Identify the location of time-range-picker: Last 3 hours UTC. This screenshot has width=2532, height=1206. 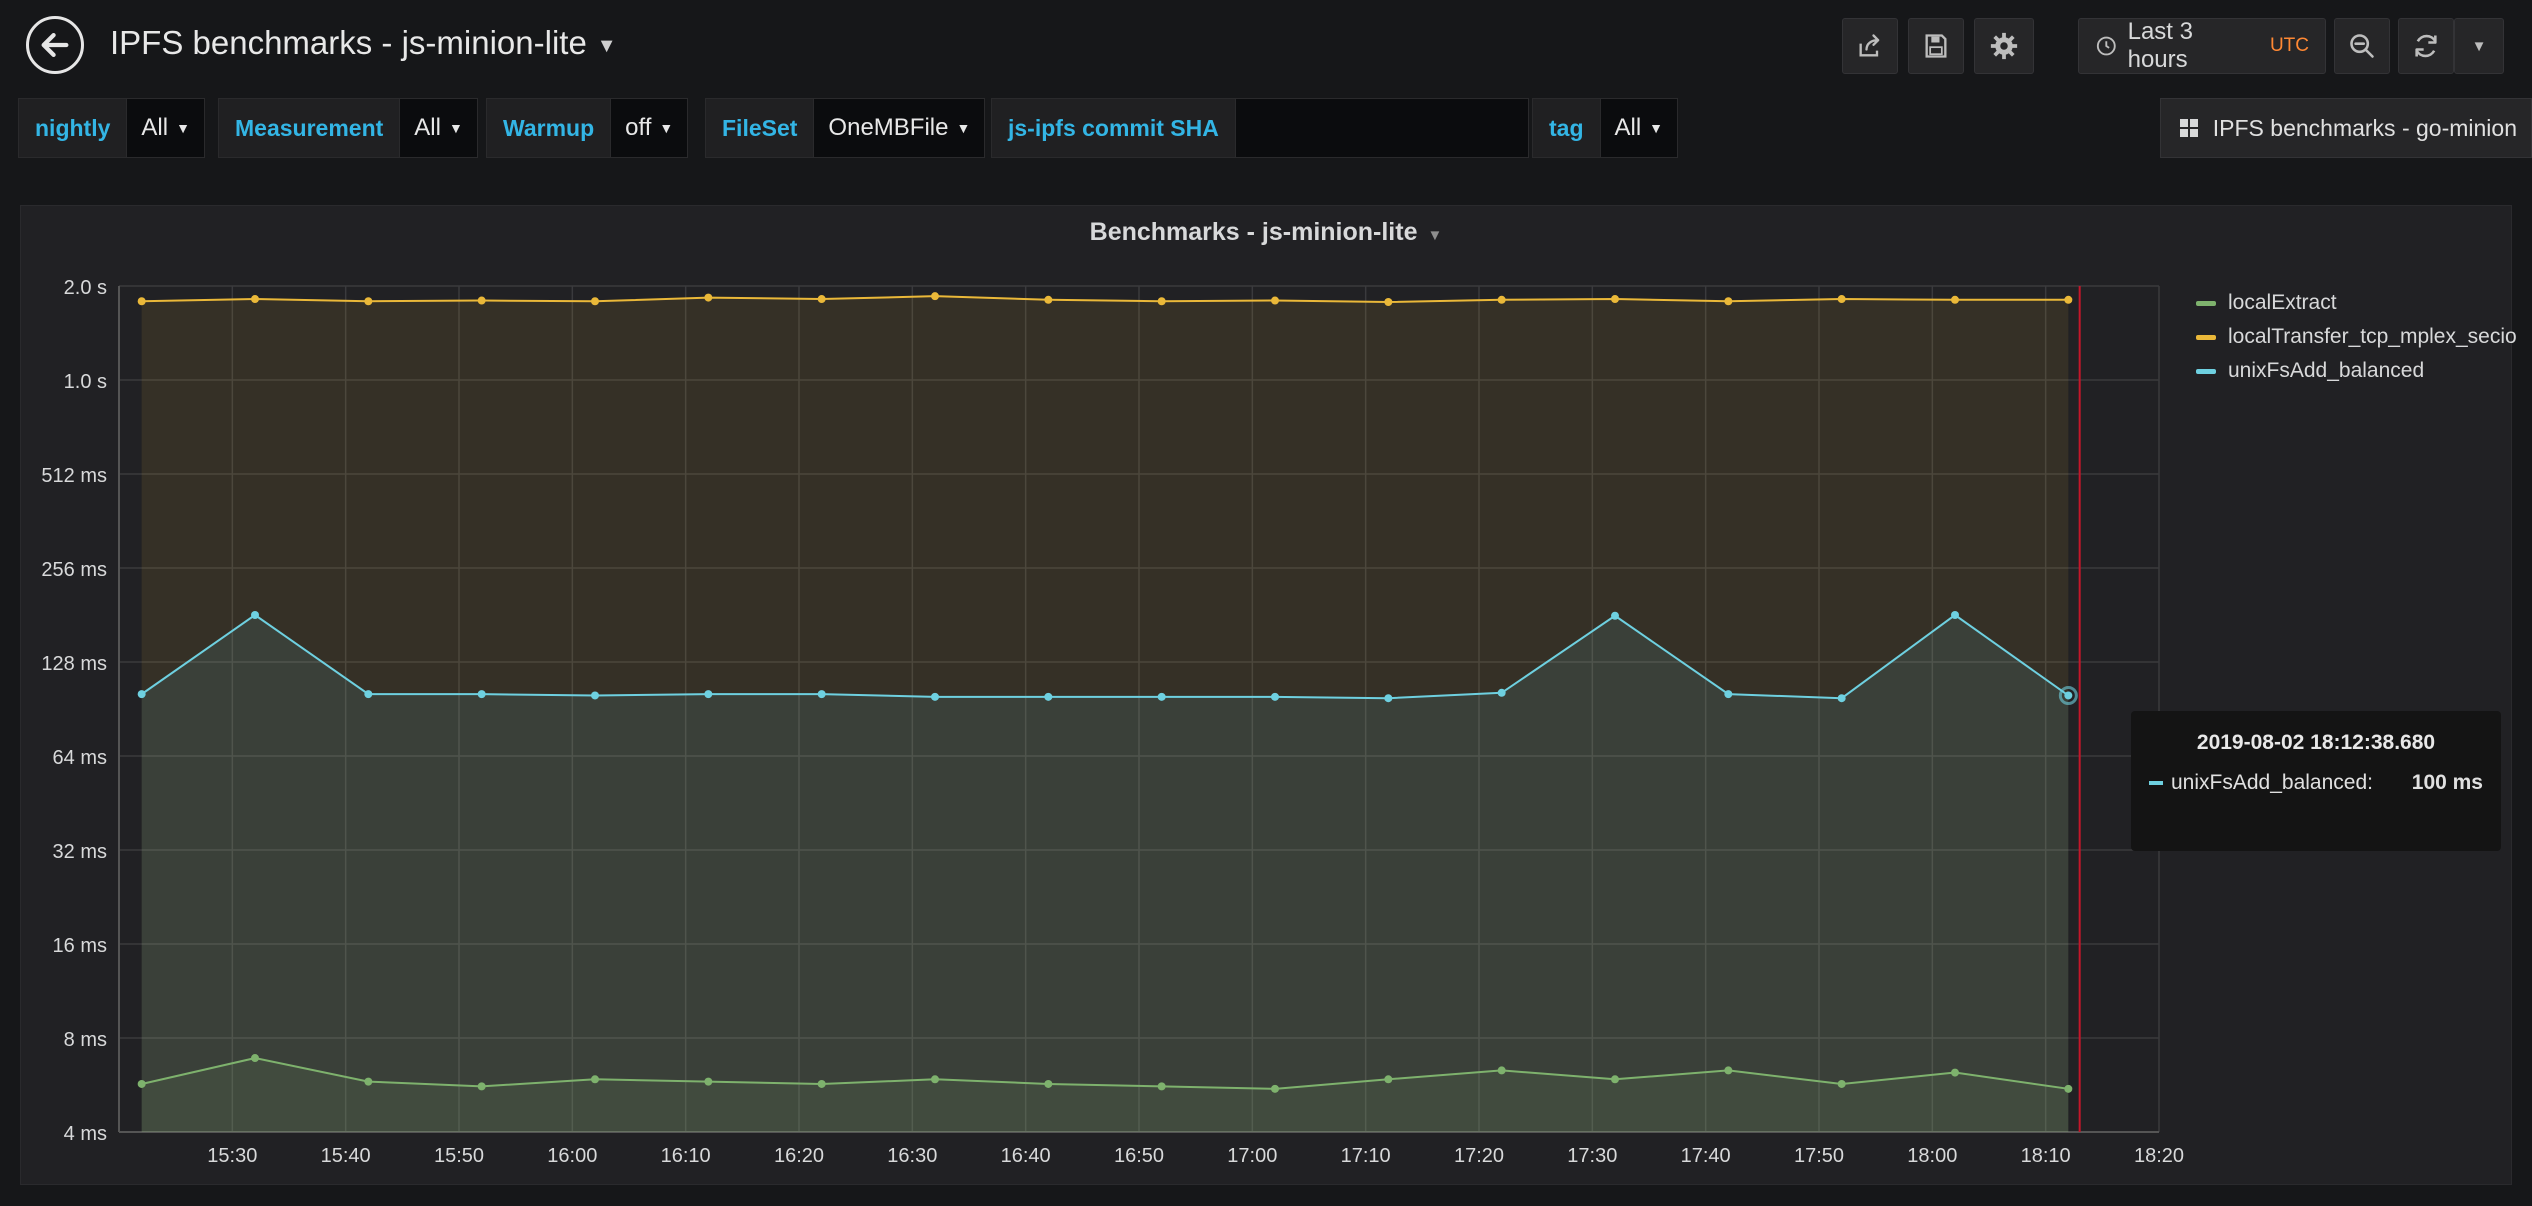
(2202, 46).